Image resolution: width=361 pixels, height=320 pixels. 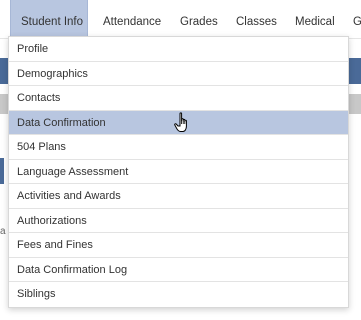 What do you see at coordinates (49, 19) in the screenshot?
I see `nav-tab-student-info: Student Info` at bounding box center [49, 19].